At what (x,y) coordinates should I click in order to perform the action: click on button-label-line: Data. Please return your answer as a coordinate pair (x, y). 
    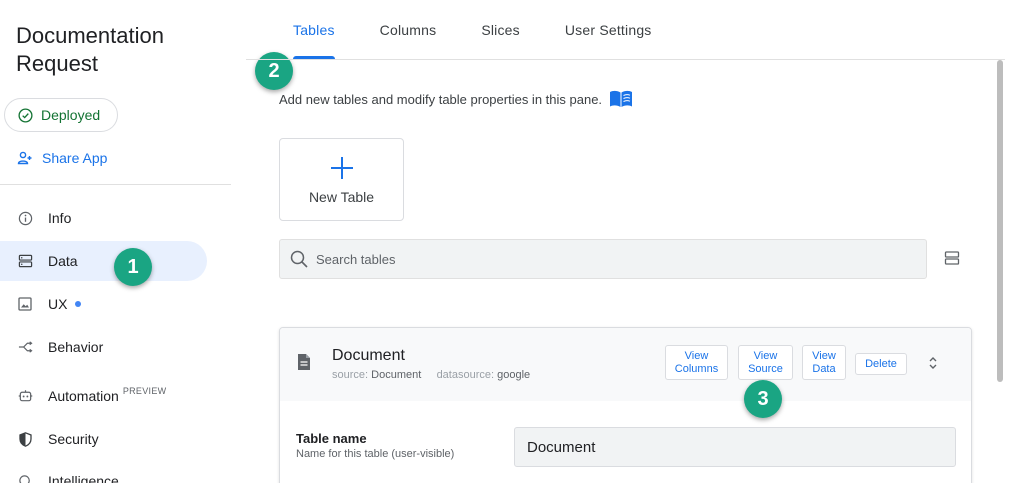
    Looking at the image, I should click on (824, 368).